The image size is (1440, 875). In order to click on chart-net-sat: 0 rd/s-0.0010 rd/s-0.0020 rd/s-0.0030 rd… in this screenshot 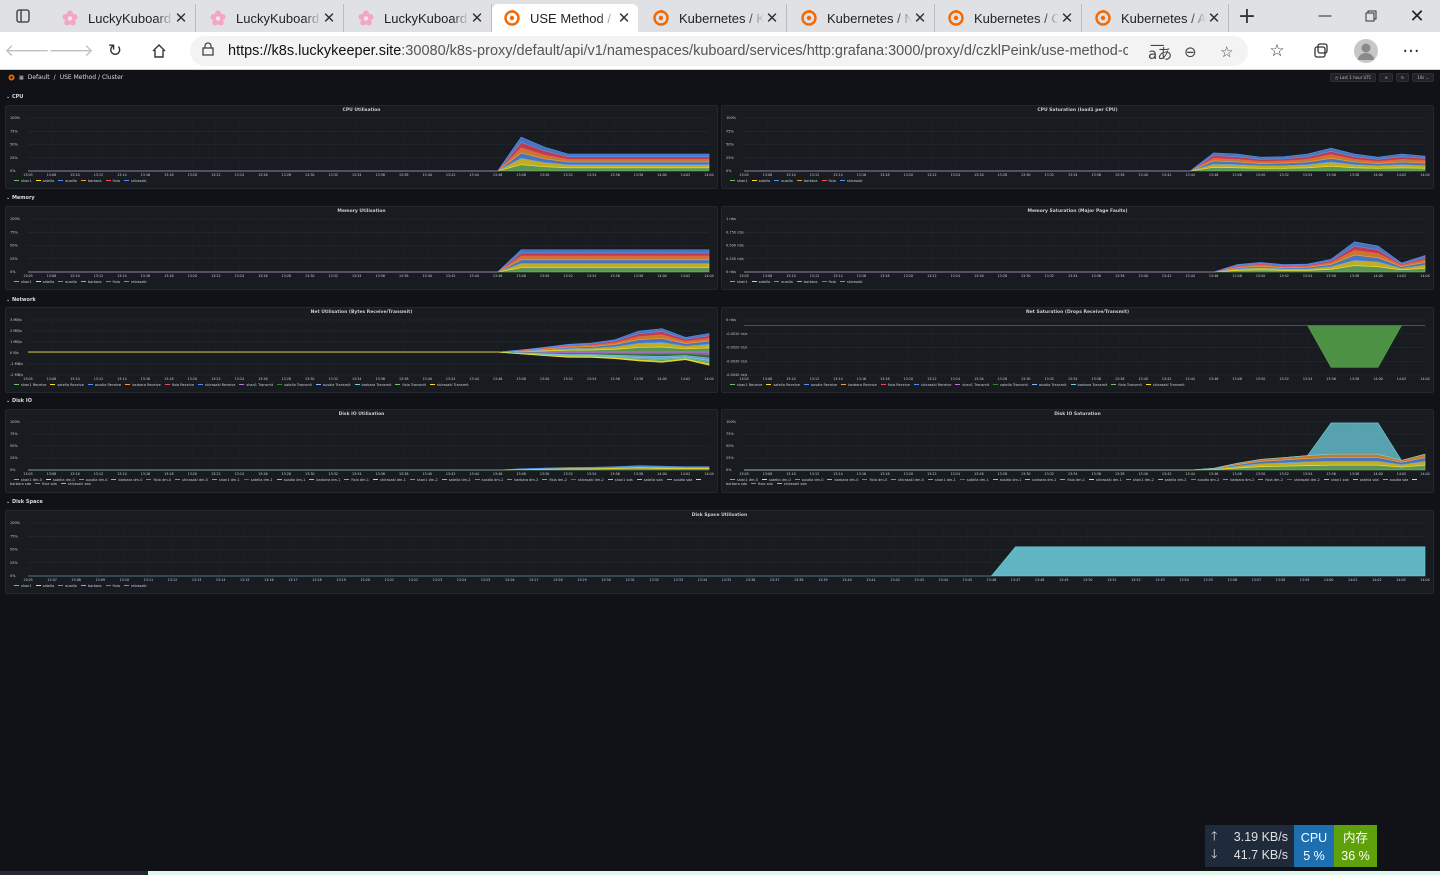, I will do `click(1078, 351)`.